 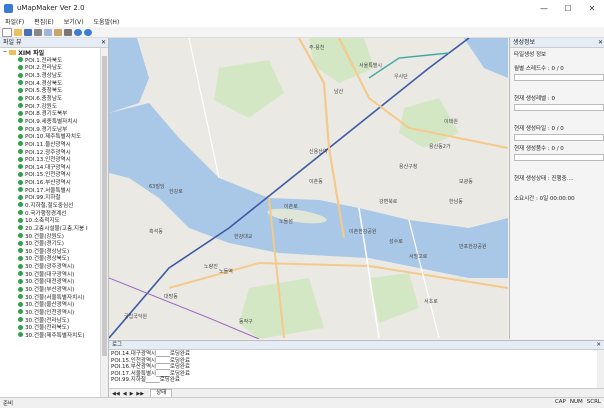 What do you see at coordinates (145, 380) in the screenshot?
I see `log-line: POI.99.지하철_____로딩완료` at bounding box center [145, 380].